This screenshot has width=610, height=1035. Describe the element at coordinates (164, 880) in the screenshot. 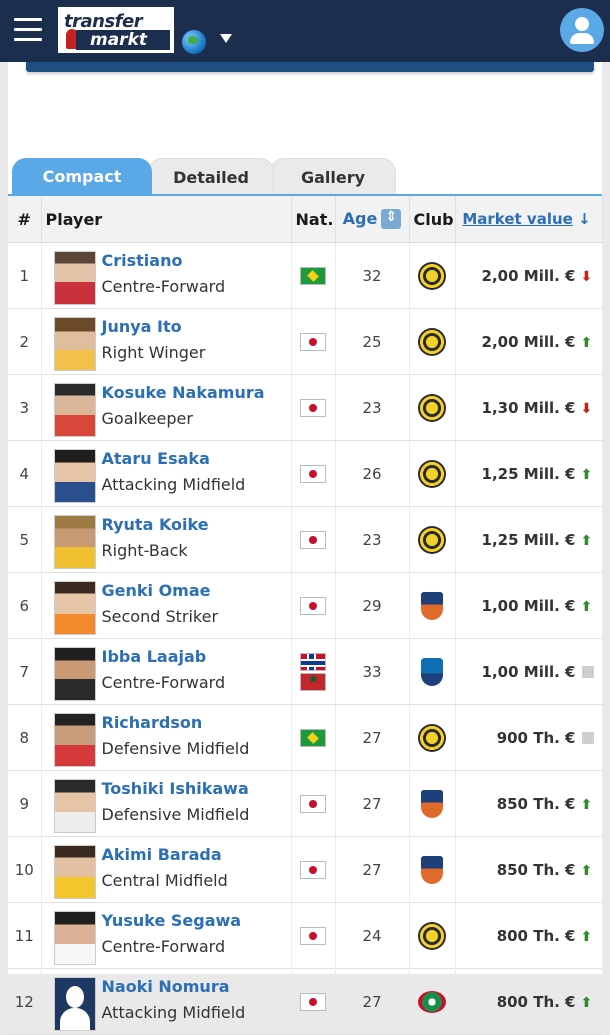

I see `player-position: Central Midfield` at that location.